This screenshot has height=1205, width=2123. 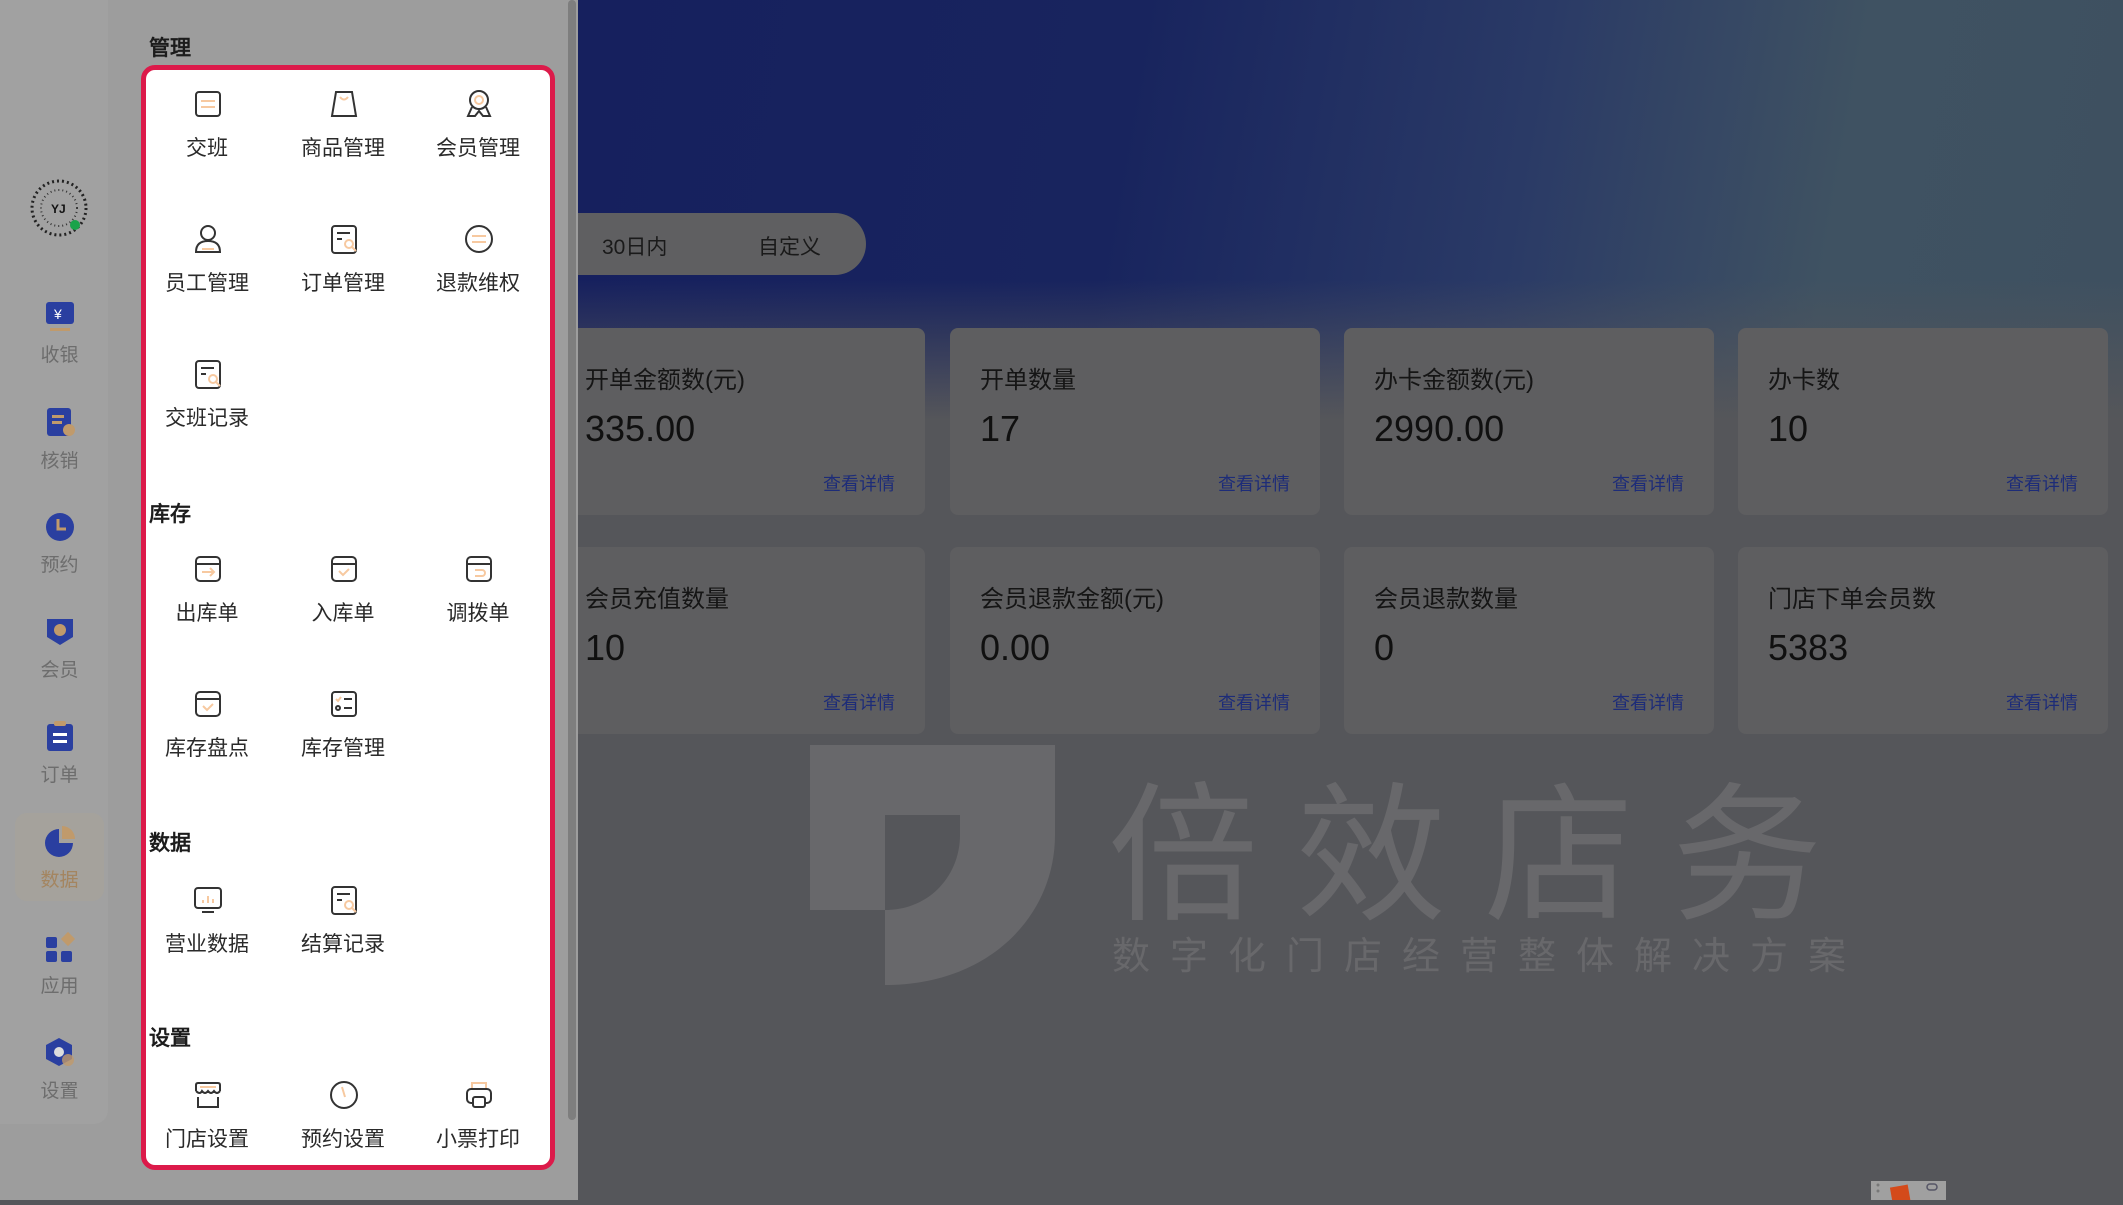 I want to click on apps-grid-icon, so click(x=60, y=947).